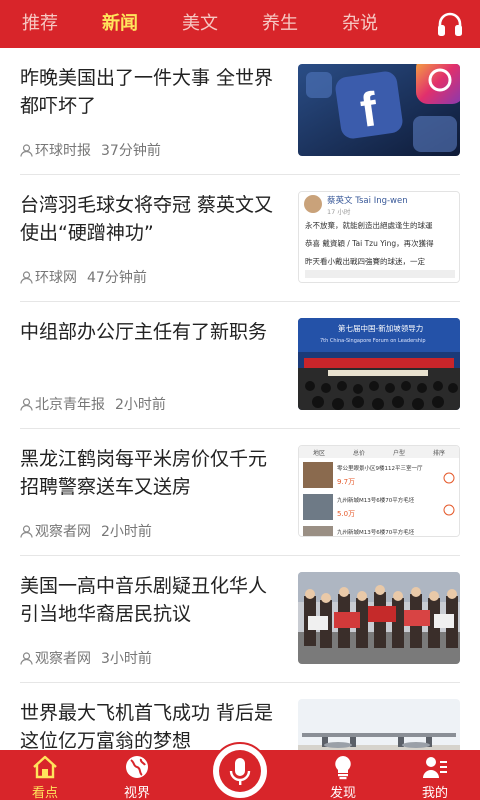  I want to click on news-item: 美国一高中音乐剧疑丑化华人 引当地华裔居民抗议 观察者网 3小时前, so click(240, 619).